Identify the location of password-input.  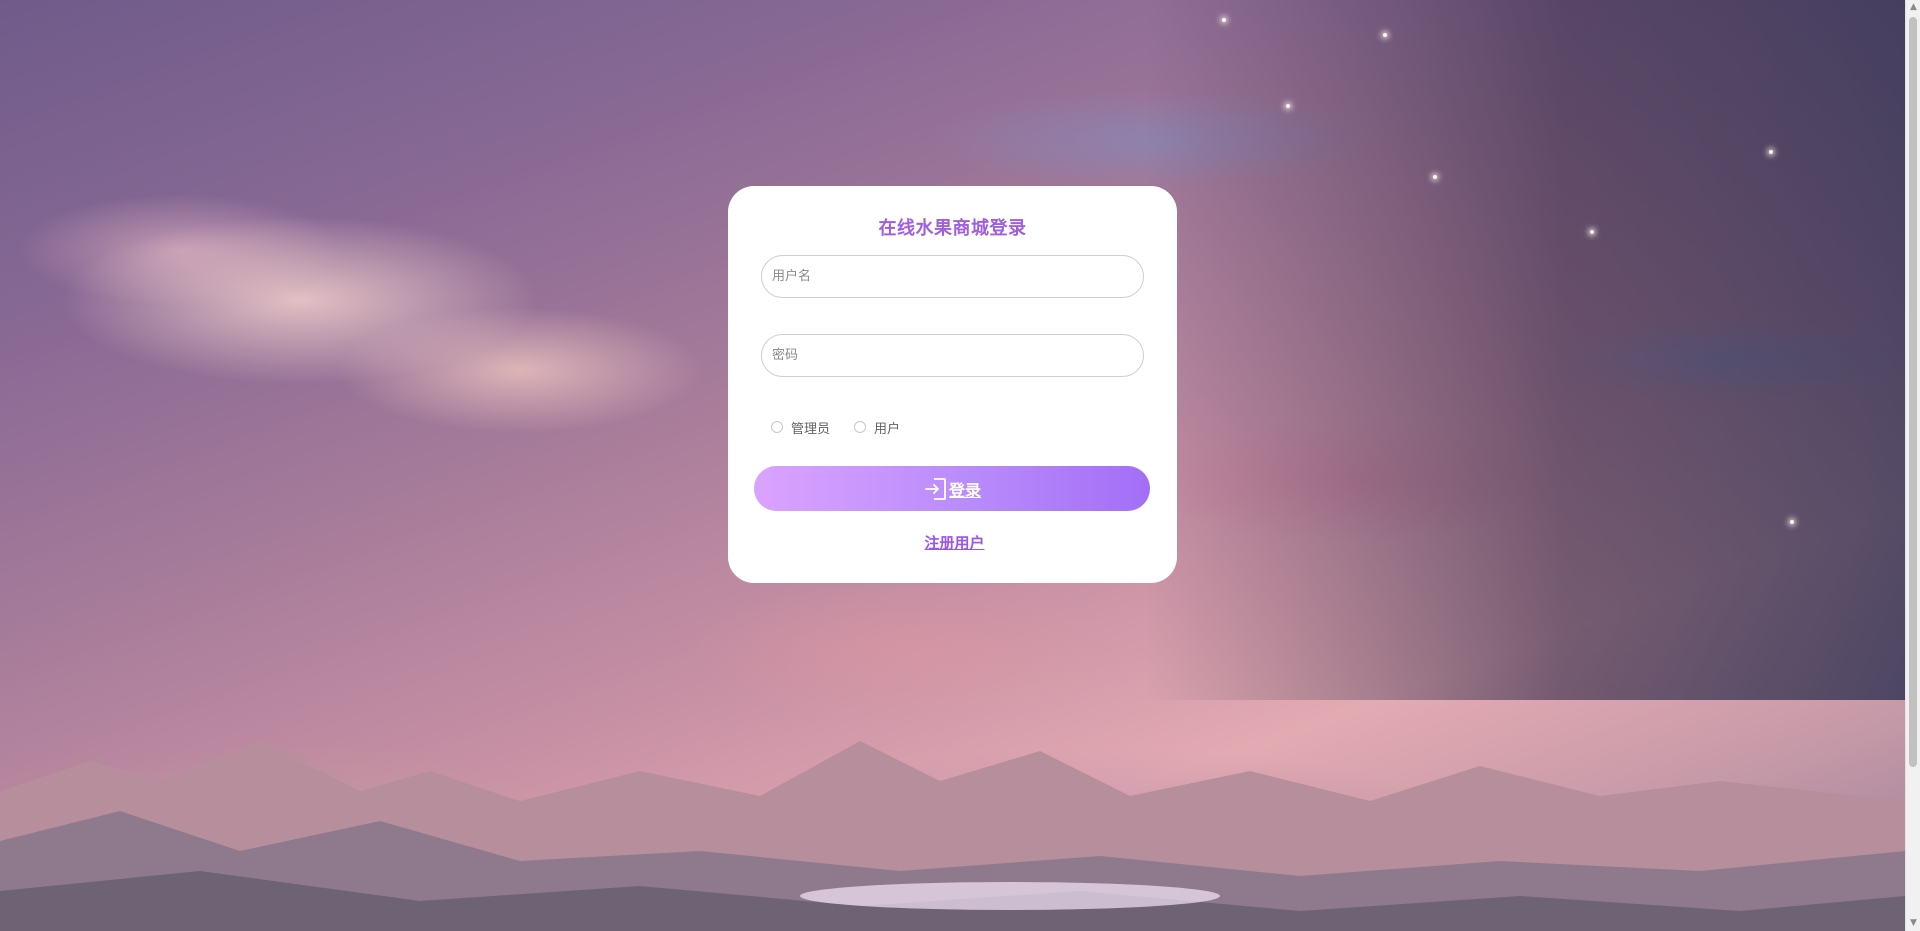
(952, 355).